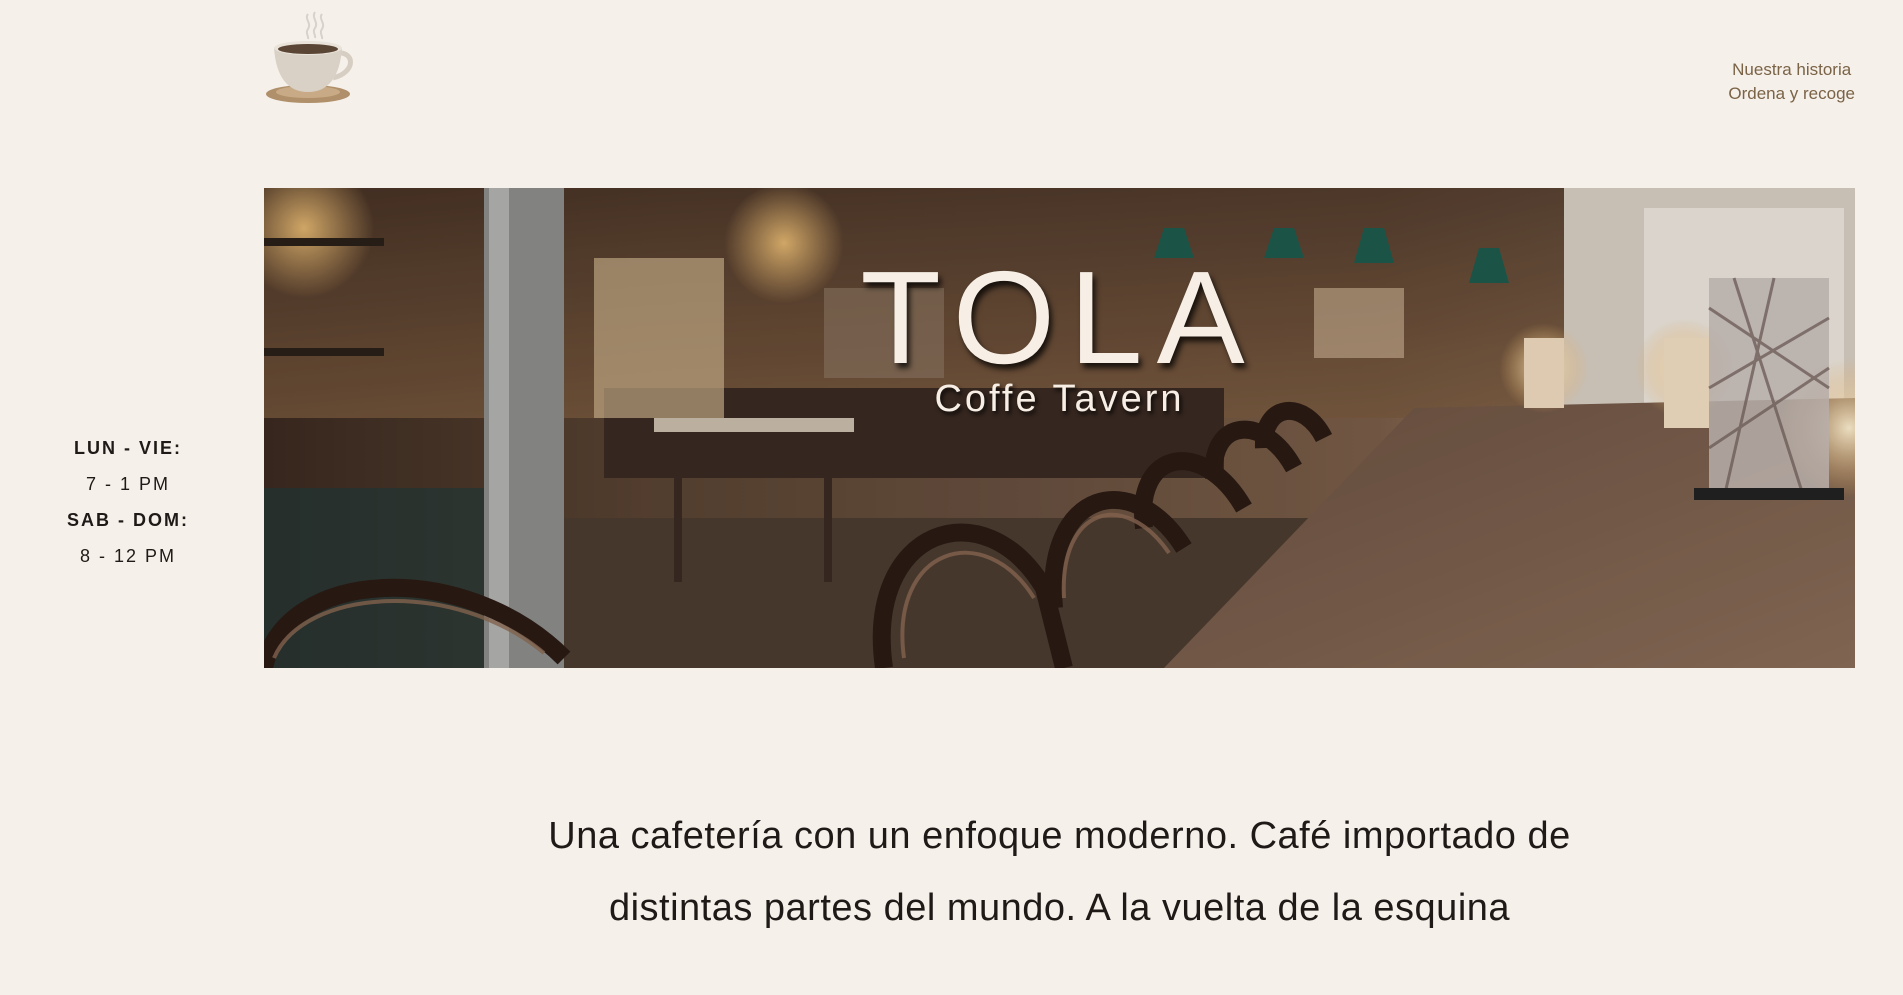 Image resolution: width=1903 pixels, height=995 pixels. What do you see at coordinates (1791, 94) in the screenshot?
I see `nav-link-ordena-y-recoge: Ordena y recoge` at bounding box center [1791, 94].